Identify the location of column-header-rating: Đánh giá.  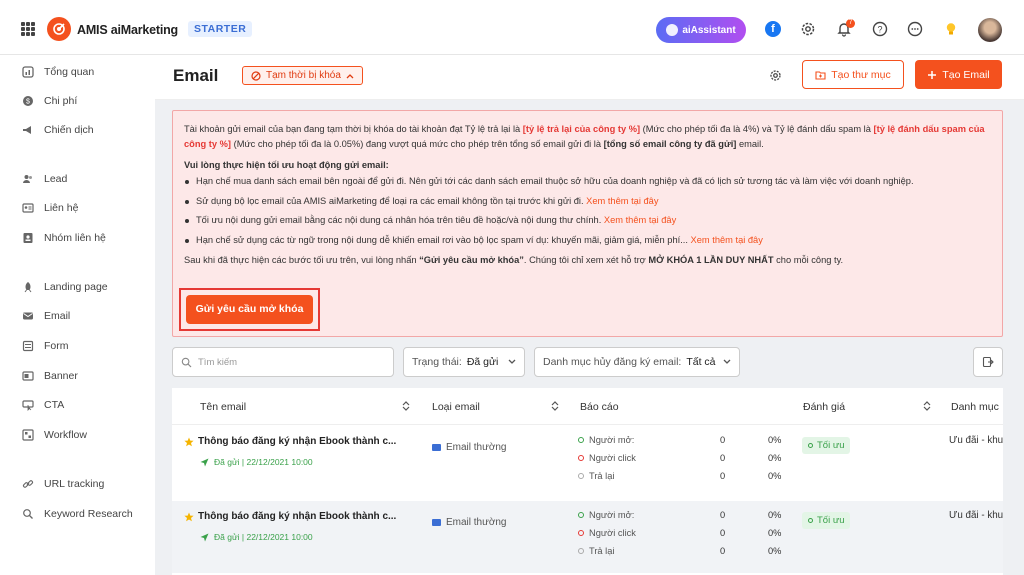
(824, 407).